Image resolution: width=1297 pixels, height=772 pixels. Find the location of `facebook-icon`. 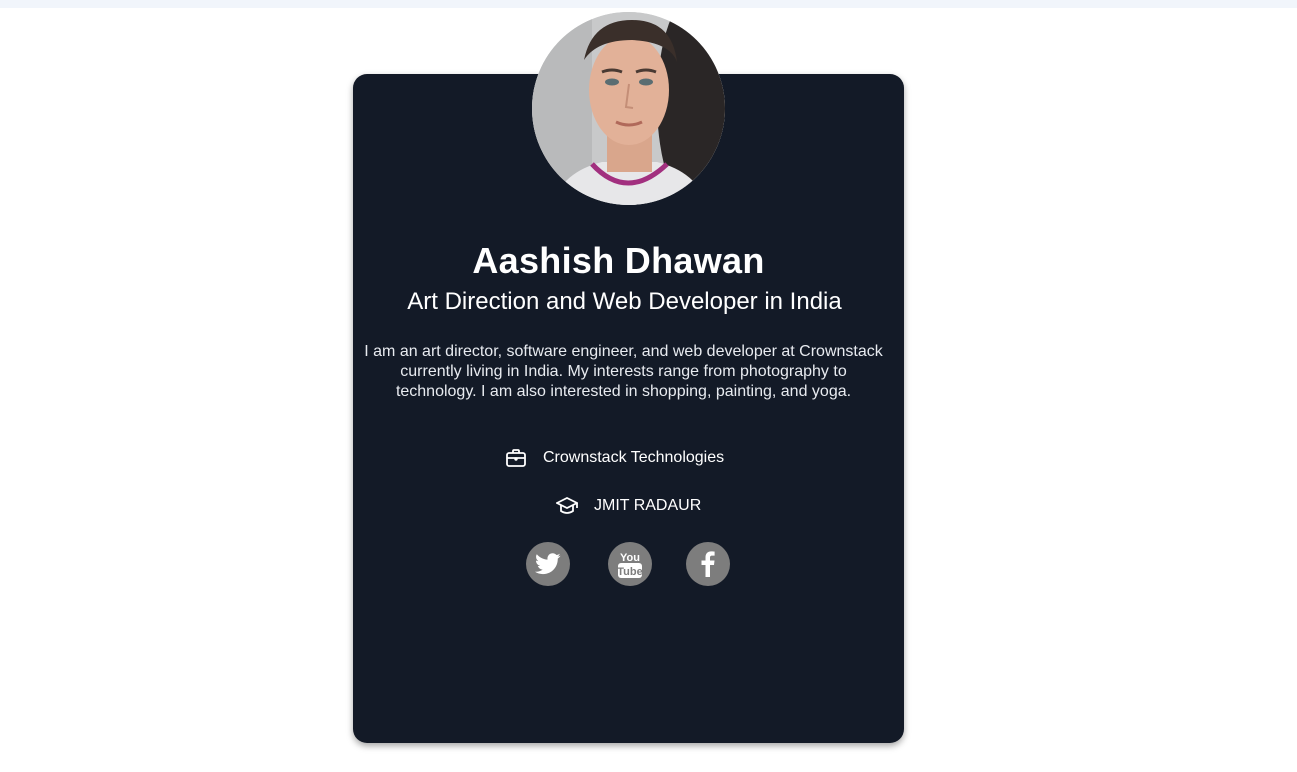

facebook-icon is located at coordinates (708, 564).